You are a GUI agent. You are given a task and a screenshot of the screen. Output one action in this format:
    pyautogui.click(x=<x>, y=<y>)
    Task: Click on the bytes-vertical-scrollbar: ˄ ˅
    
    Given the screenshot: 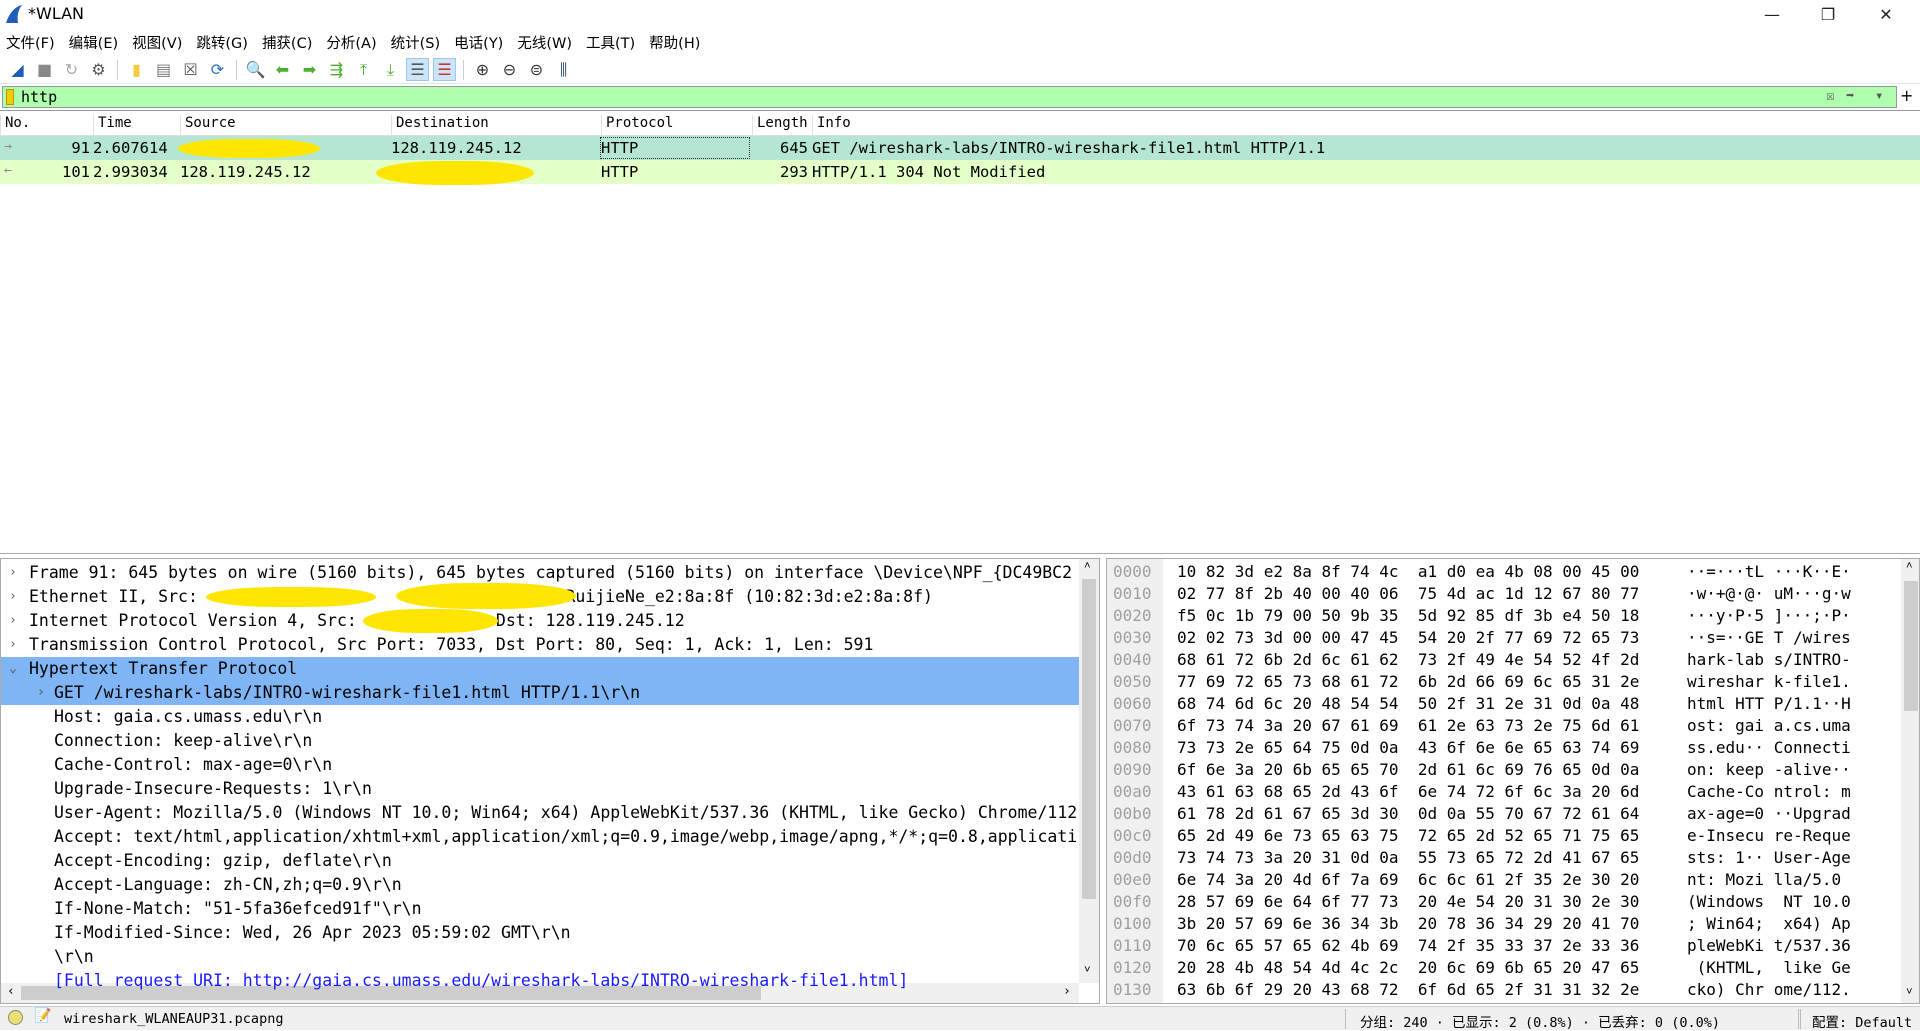 What is the action you would take?
    pyautogui.click(x=1910, y=781)
    